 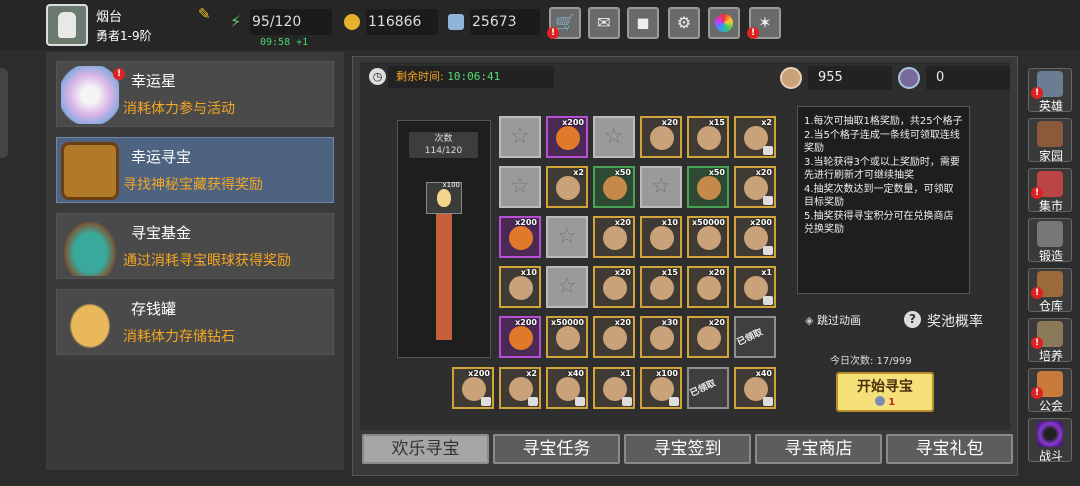 What do you see at coordinates (604, 23) in the screenshot?
I see `mail-button: ✉` at bounding box center [604, 23].